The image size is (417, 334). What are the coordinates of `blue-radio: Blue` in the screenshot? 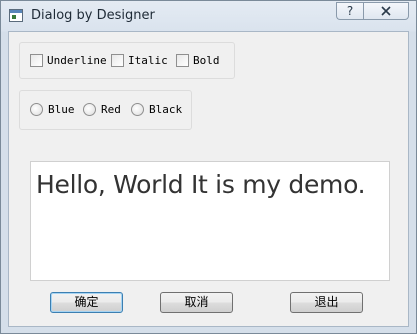 It's located at (52, 109).